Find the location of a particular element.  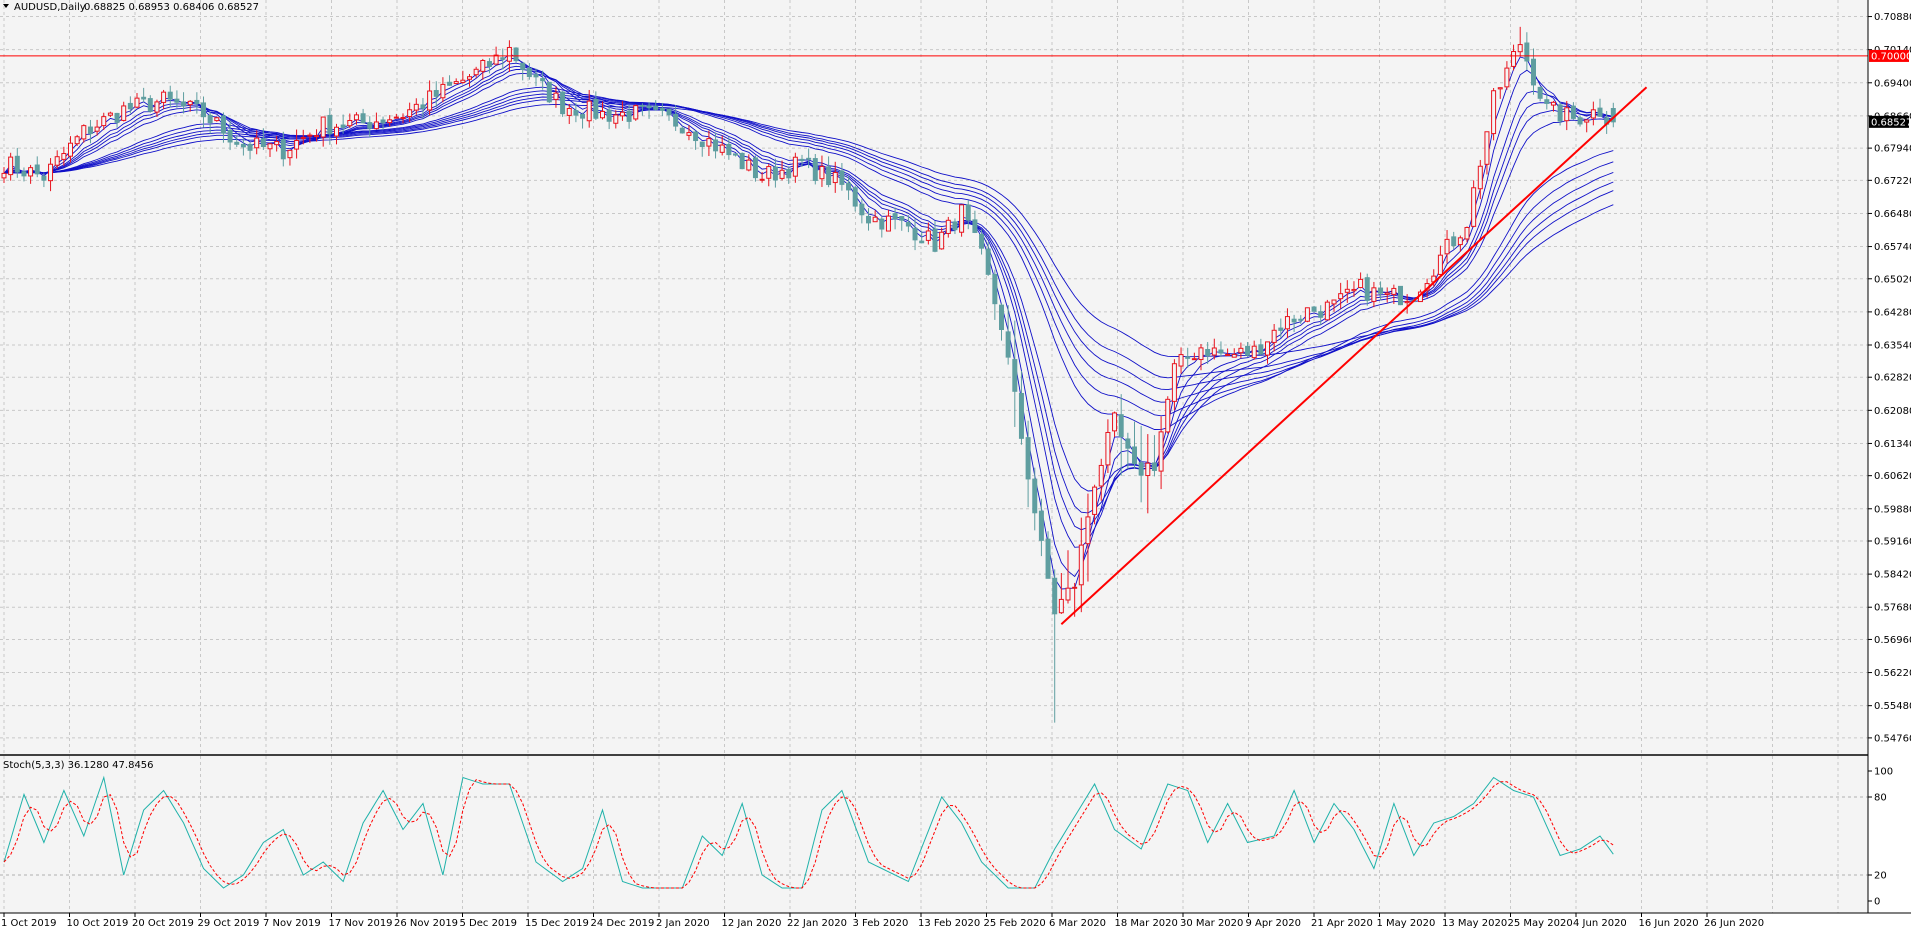

date-tick-label: 26 Nov 2019 is located at coordinates (426, 923).